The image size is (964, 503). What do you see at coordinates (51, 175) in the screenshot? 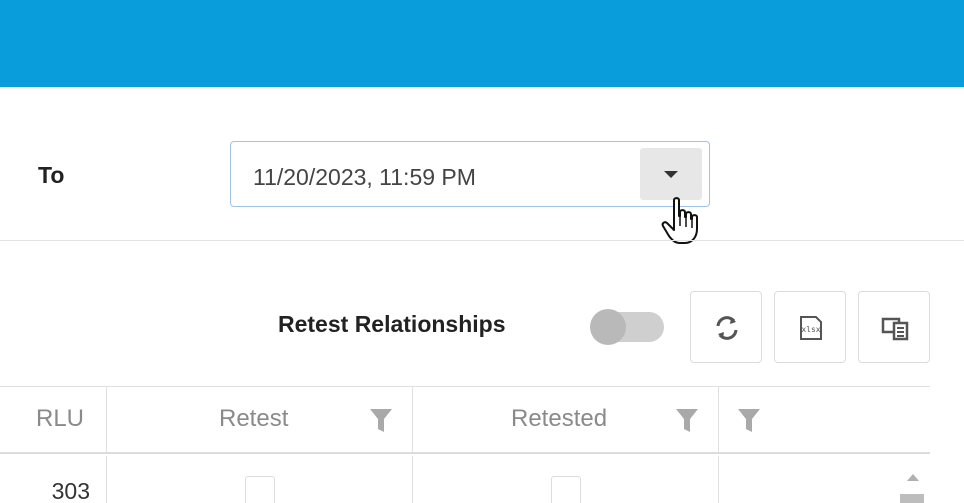
I see `to-label: To` at bounding box center [51, 175].